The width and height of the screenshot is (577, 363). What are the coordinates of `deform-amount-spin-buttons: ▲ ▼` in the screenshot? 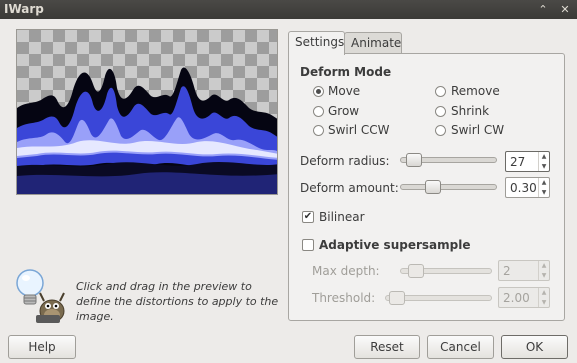 It's located at (543, 187).